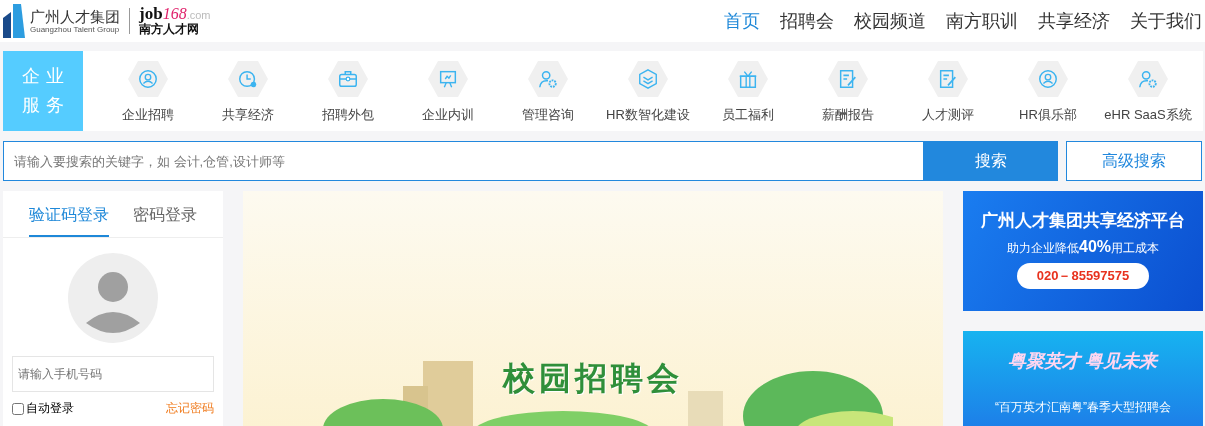  I want to click on service-link: 共享经济, so click(248, 96).